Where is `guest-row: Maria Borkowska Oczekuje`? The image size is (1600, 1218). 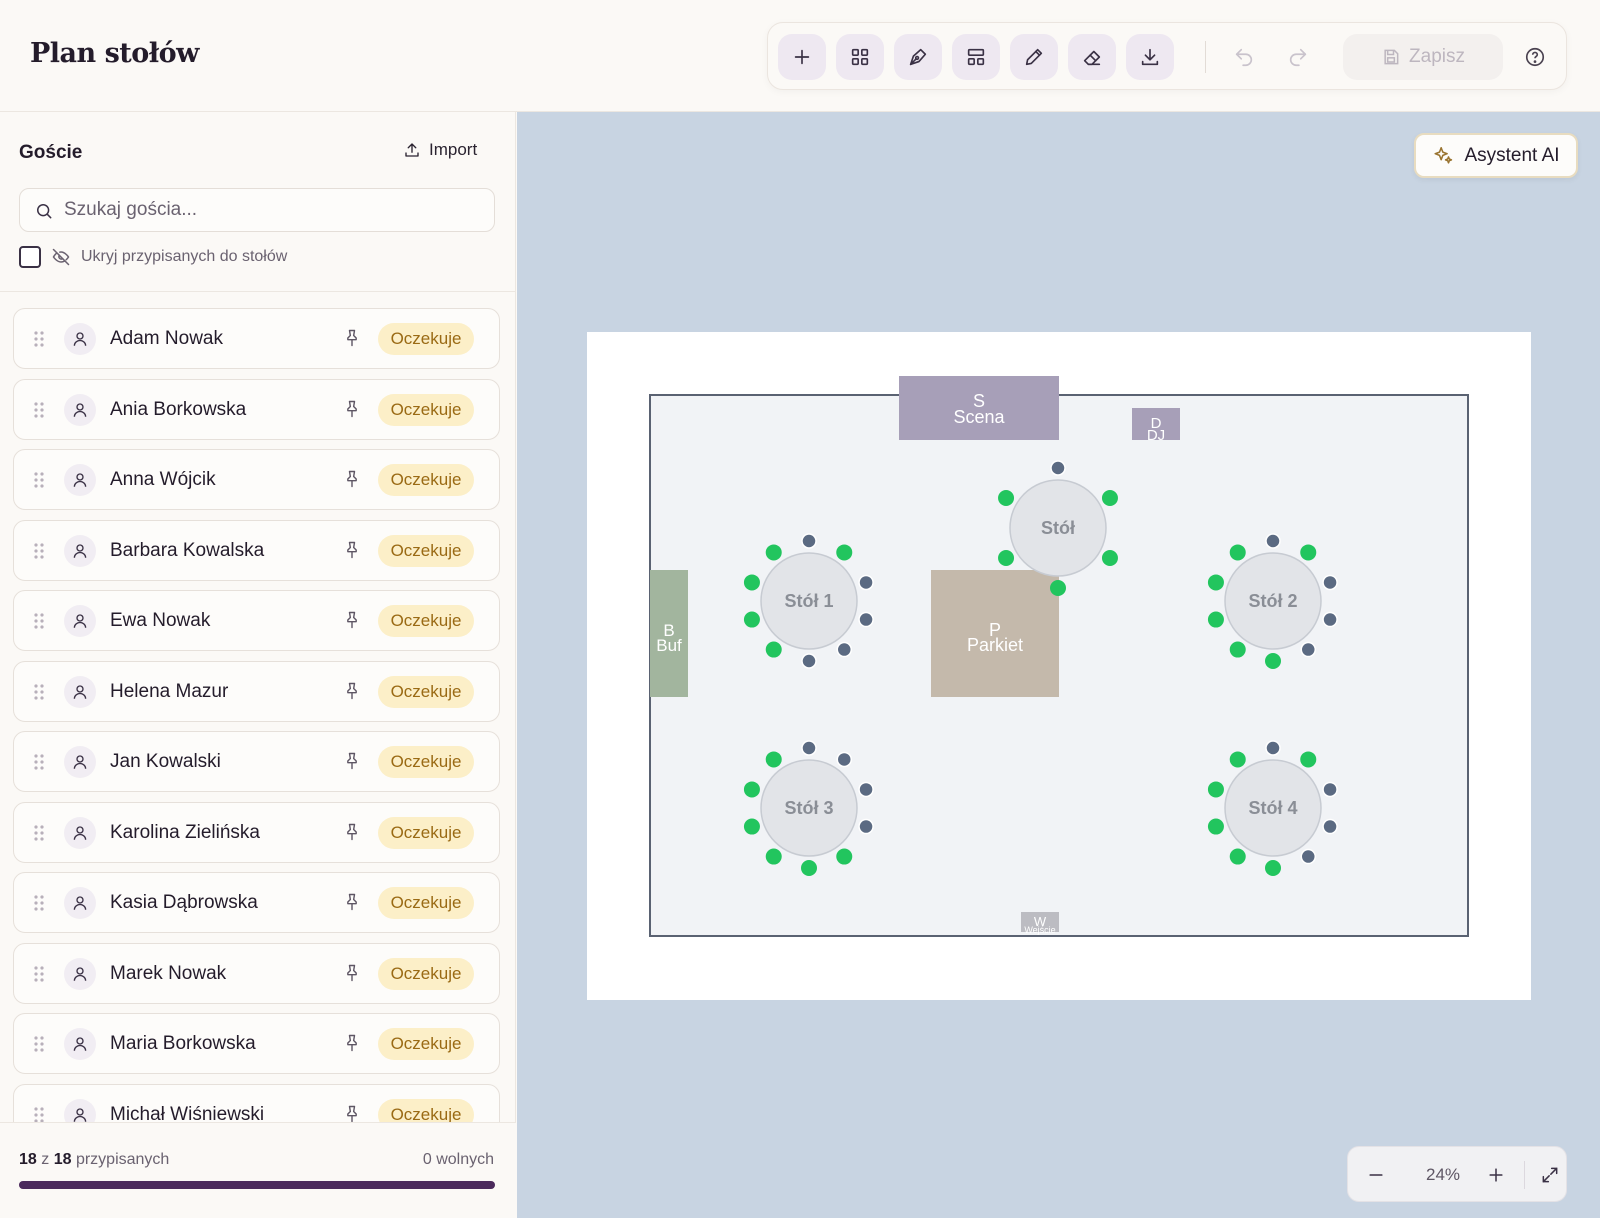
guest-row: Maria Borkowska Oczekuje is located at coordinates (256, 1043).